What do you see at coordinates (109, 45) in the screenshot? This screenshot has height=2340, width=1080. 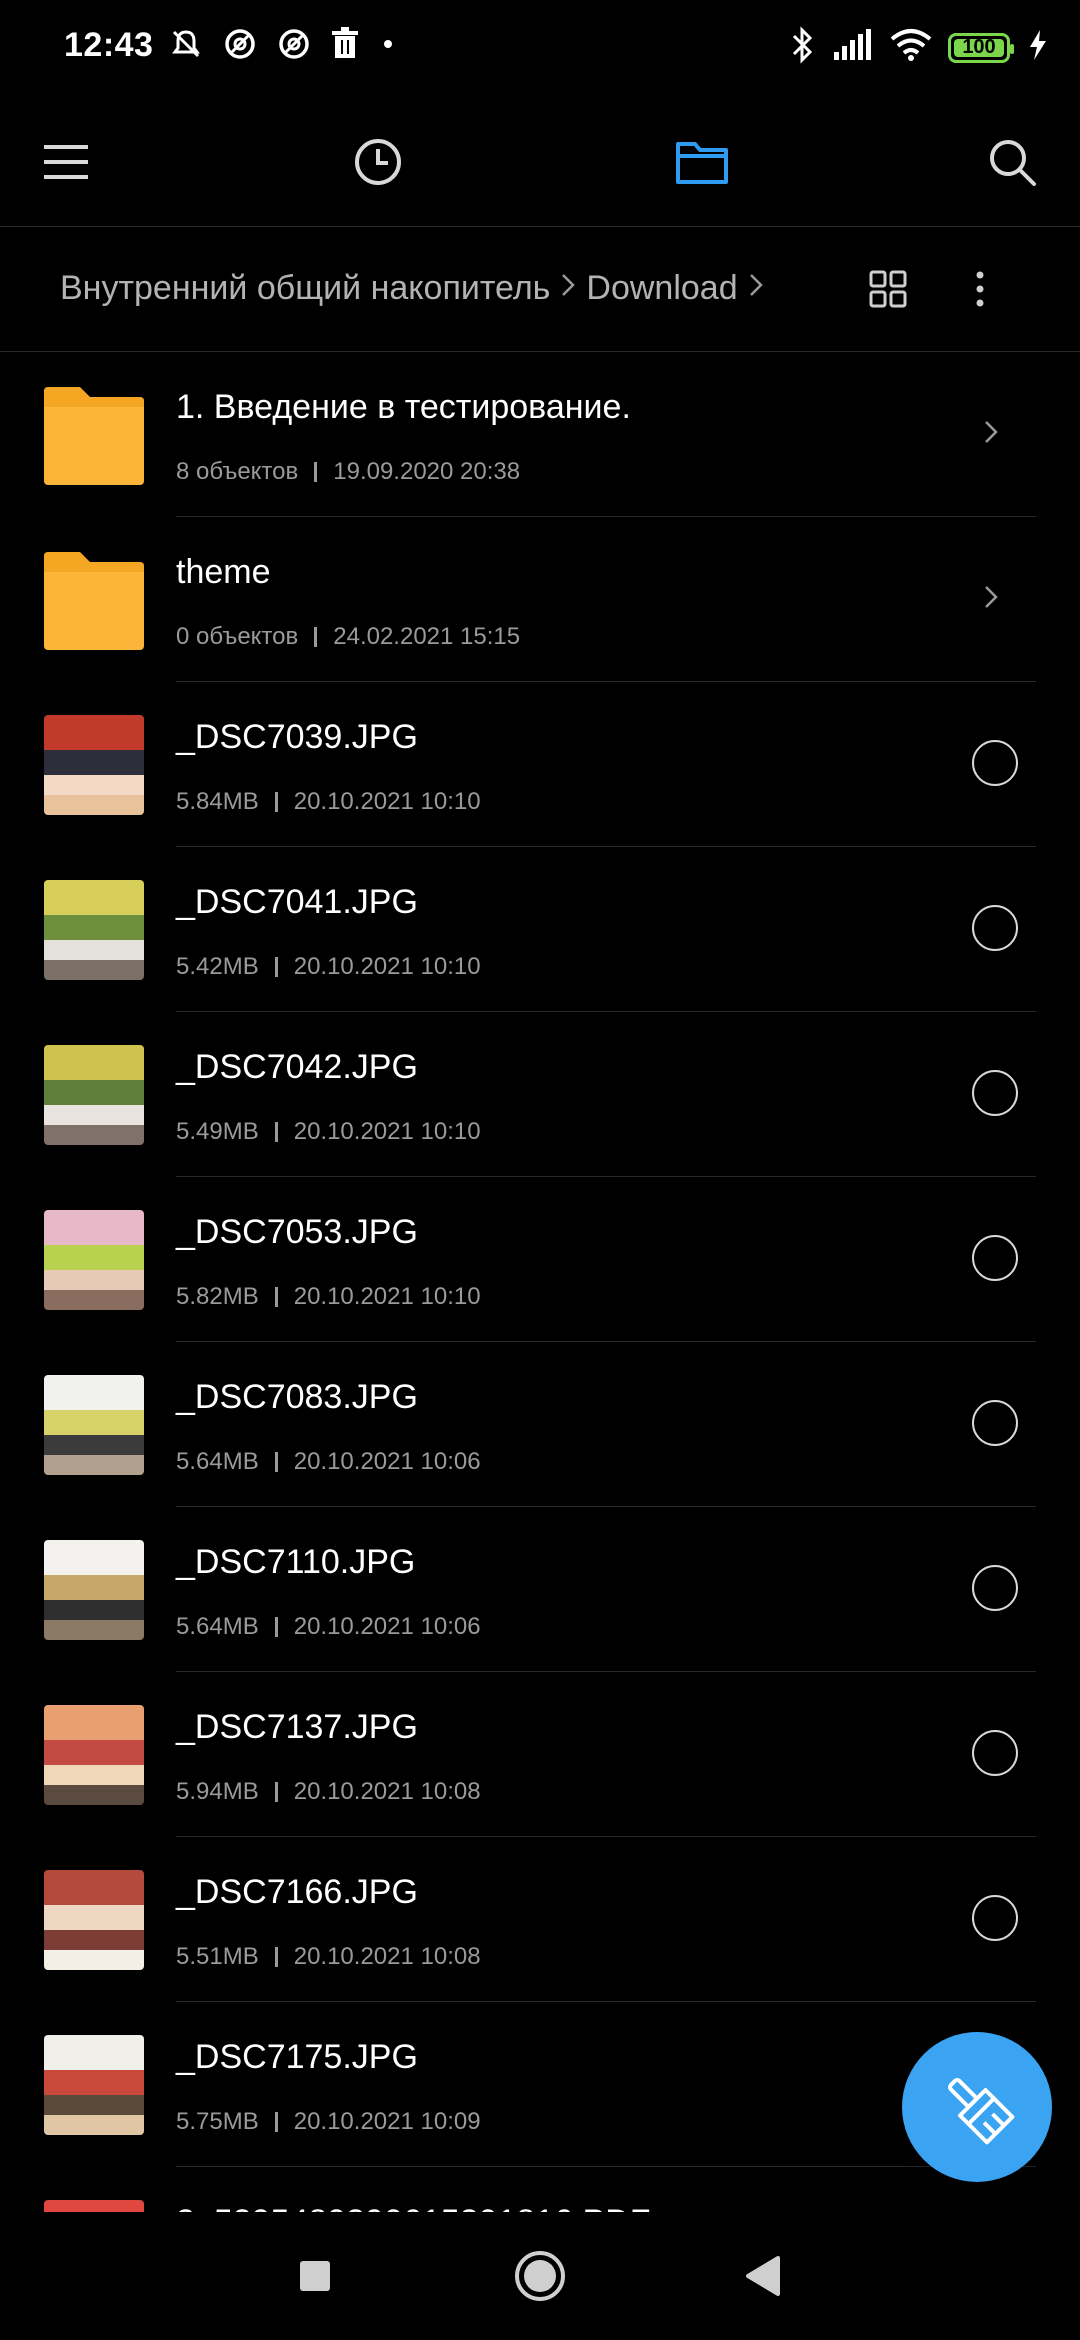 I see `status-time: 12:43` at bounding box center [109, 45].